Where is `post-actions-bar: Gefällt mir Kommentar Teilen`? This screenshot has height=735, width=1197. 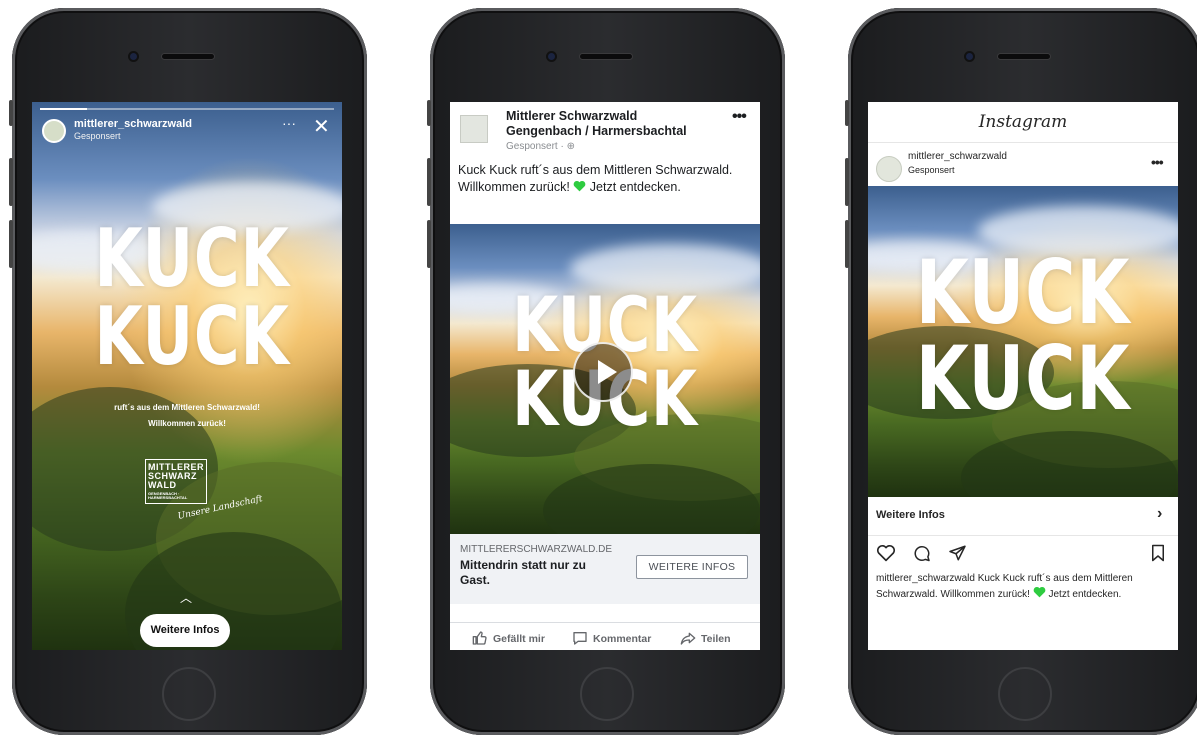
post-actions-bar: Gefällt mir Kommentar Teilen is located at coordinates (605, 636).